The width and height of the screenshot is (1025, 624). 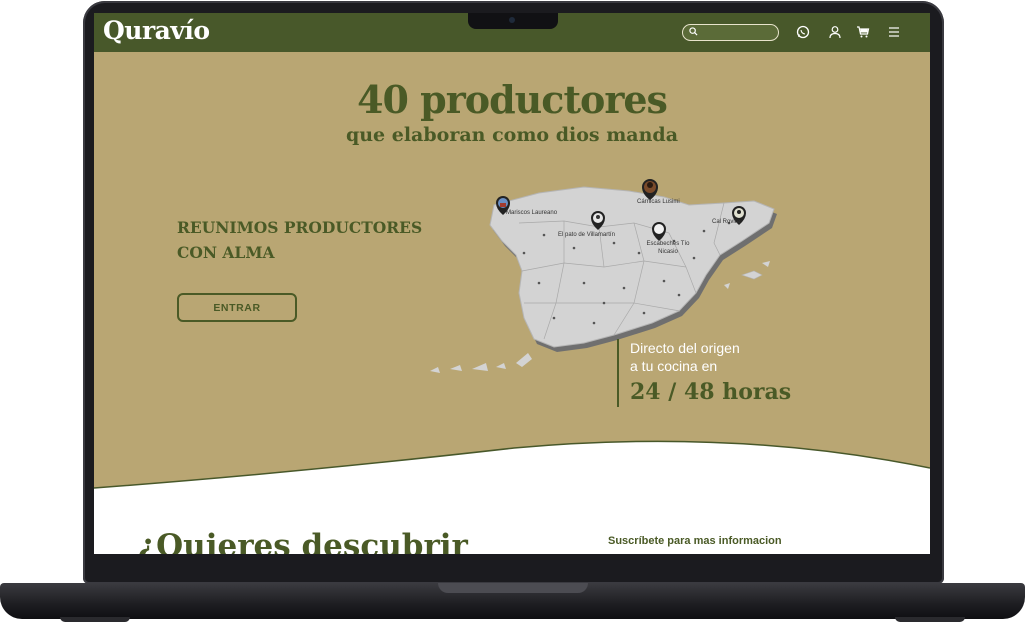 What do you see at coordinates (513, 588) in the screenshot?
I see `base-opening` at bounding box center [513, 588].